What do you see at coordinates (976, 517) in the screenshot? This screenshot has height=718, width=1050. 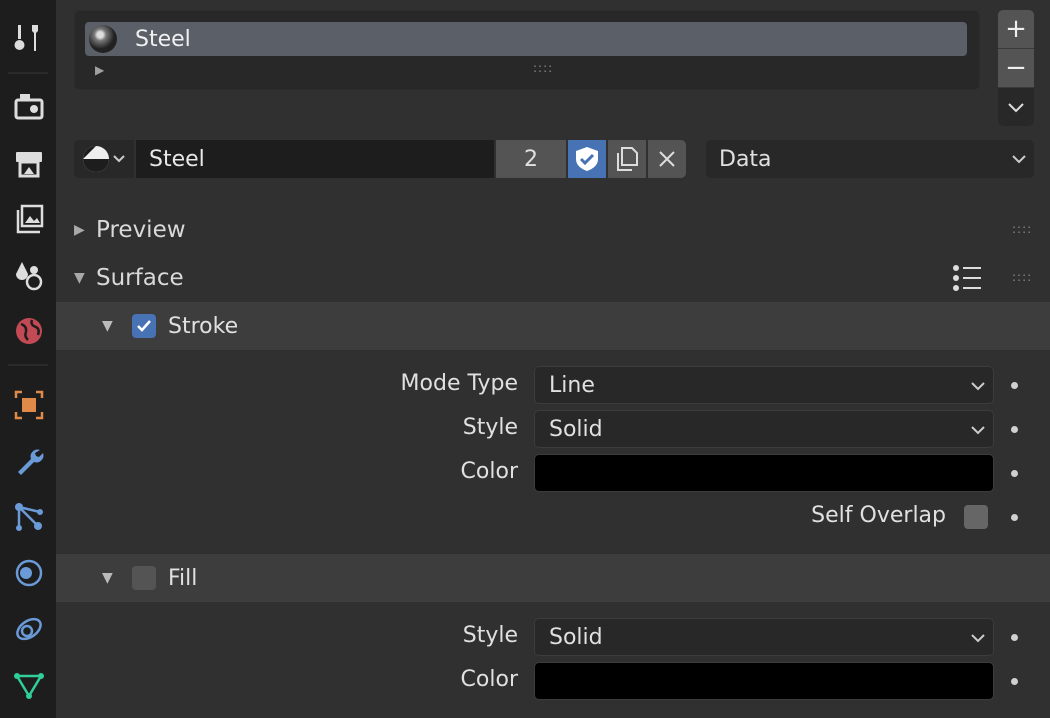 I see `self-overlap-checkbox` at bounding box center [976, 517].